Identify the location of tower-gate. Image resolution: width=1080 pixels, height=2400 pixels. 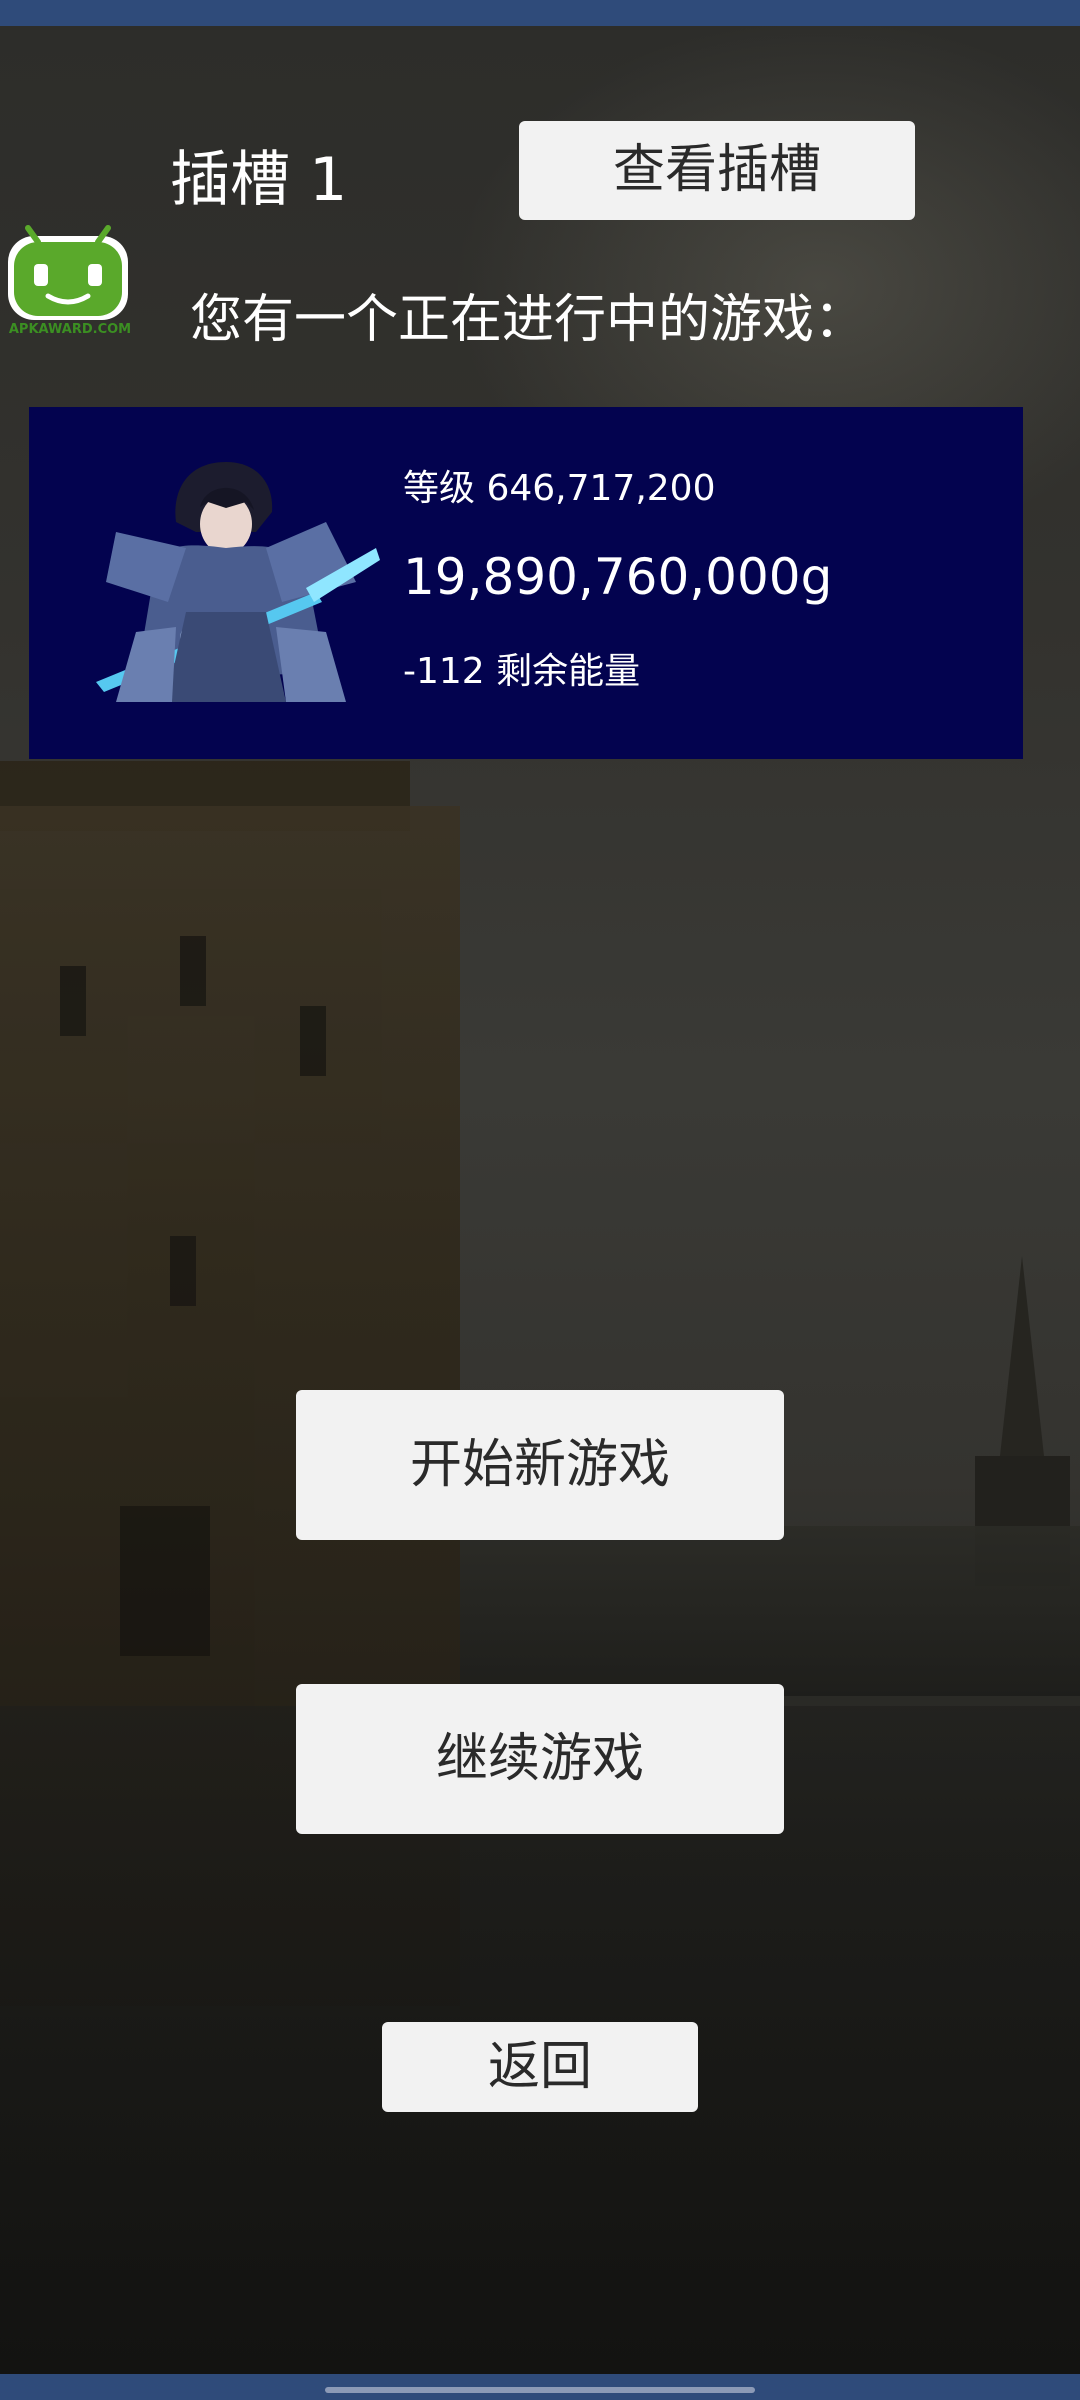
(165, 1581).